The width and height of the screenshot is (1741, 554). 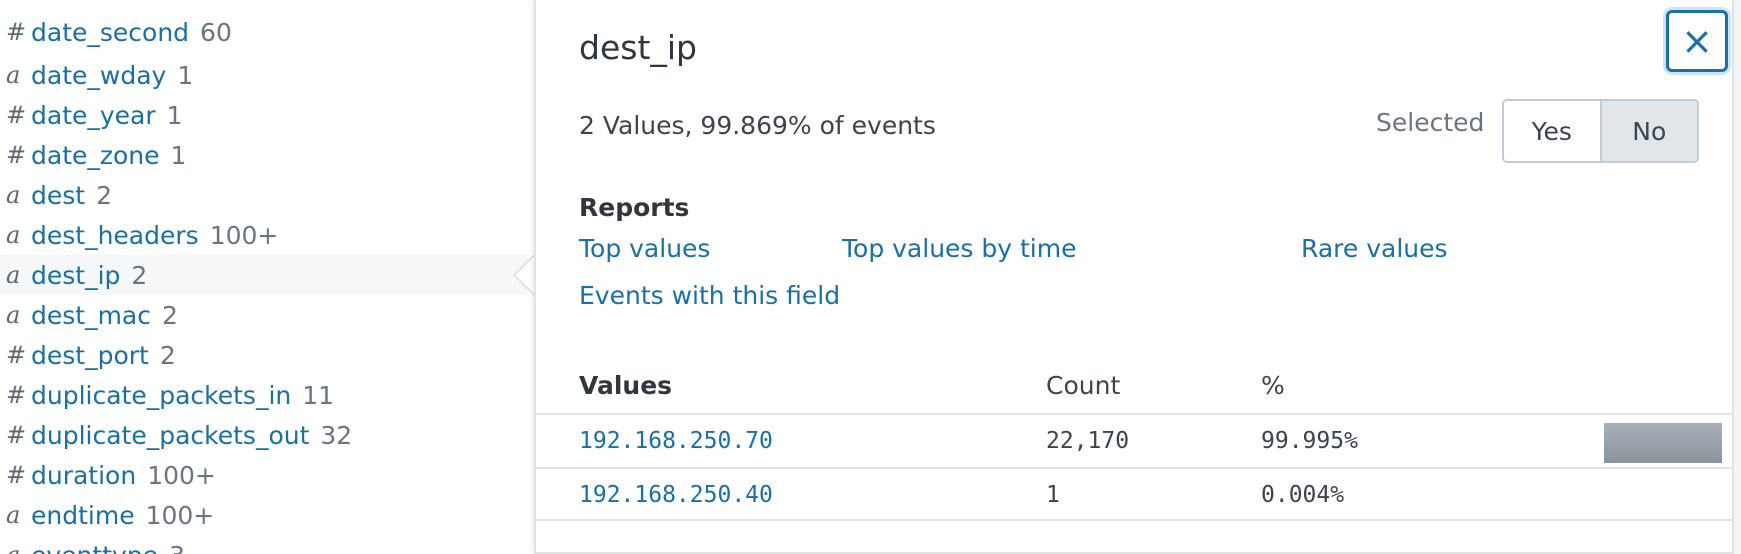 What do you see at coordinates (264, 155) in the screenshot?
I see `field-row: # date_zone 1` at bounding box center [264, 155].